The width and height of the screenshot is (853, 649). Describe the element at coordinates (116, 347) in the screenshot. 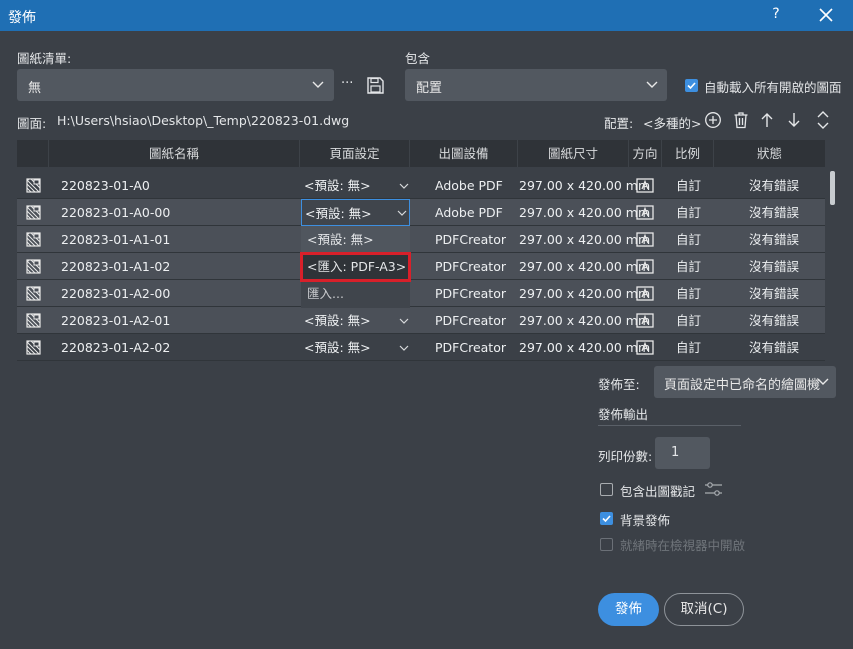

I see `sheet-name: 220823-01-A2-02` at that location.